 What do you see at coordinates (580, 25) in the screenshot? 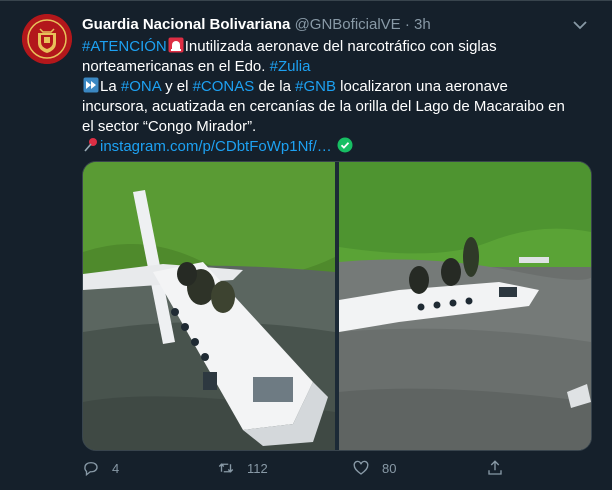
I see `chevron-down-icon` at bounding box center [580, 25].